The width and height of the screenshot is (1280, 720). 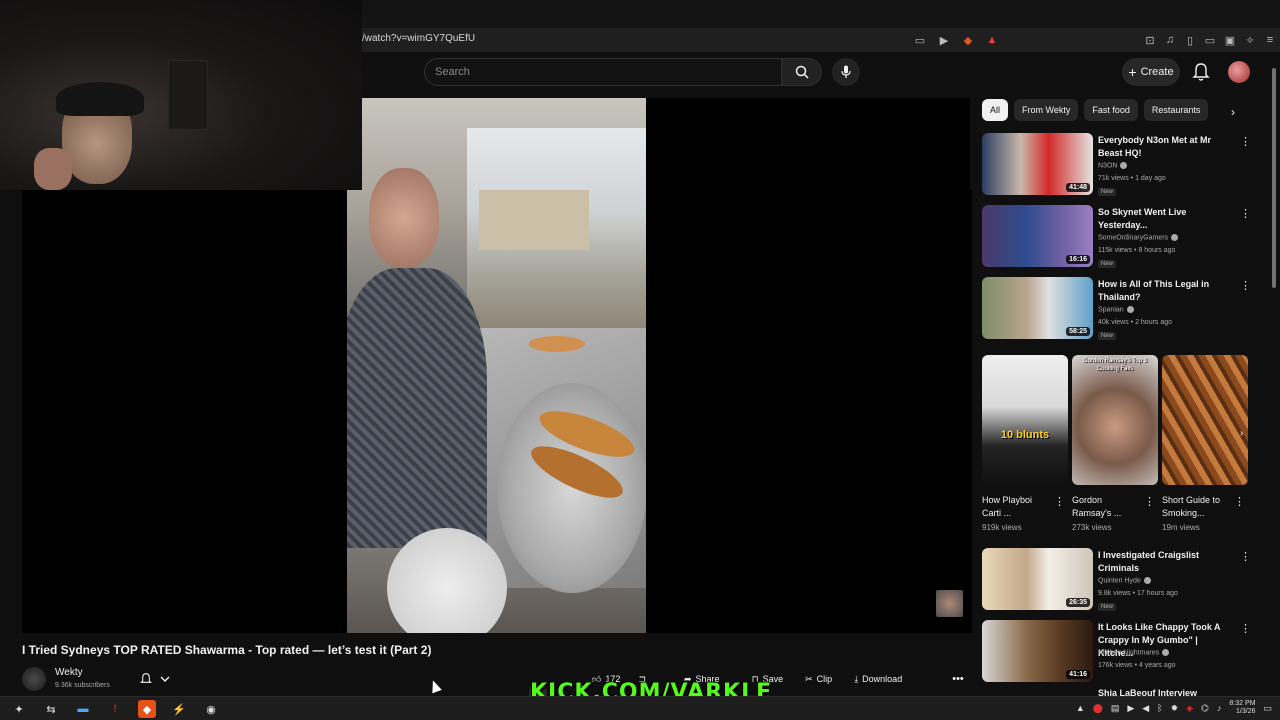 What do you see at coordinates (1163, 147) in the screenshot?
I see `video-title: Everybody N3on Met at Mr Beast HQ!` at bounding box center [1163, 147].